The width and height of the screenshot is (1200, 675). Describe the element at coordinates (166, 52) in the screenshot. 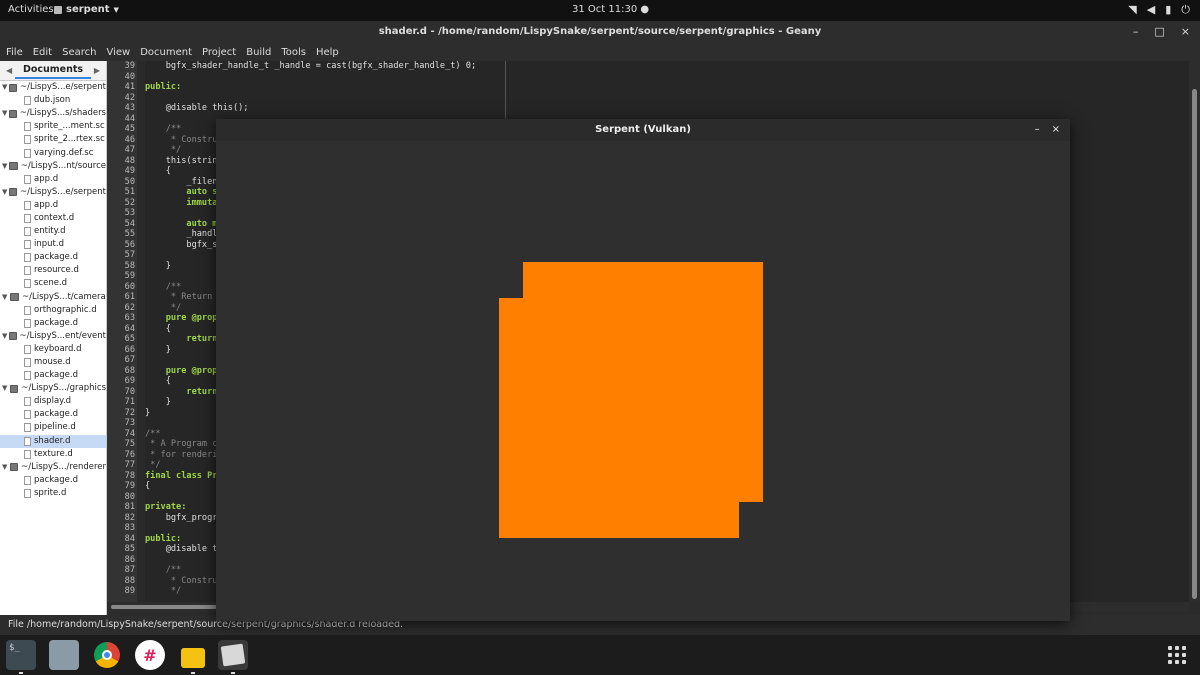

I see `menu-item-document: Document` at that location.